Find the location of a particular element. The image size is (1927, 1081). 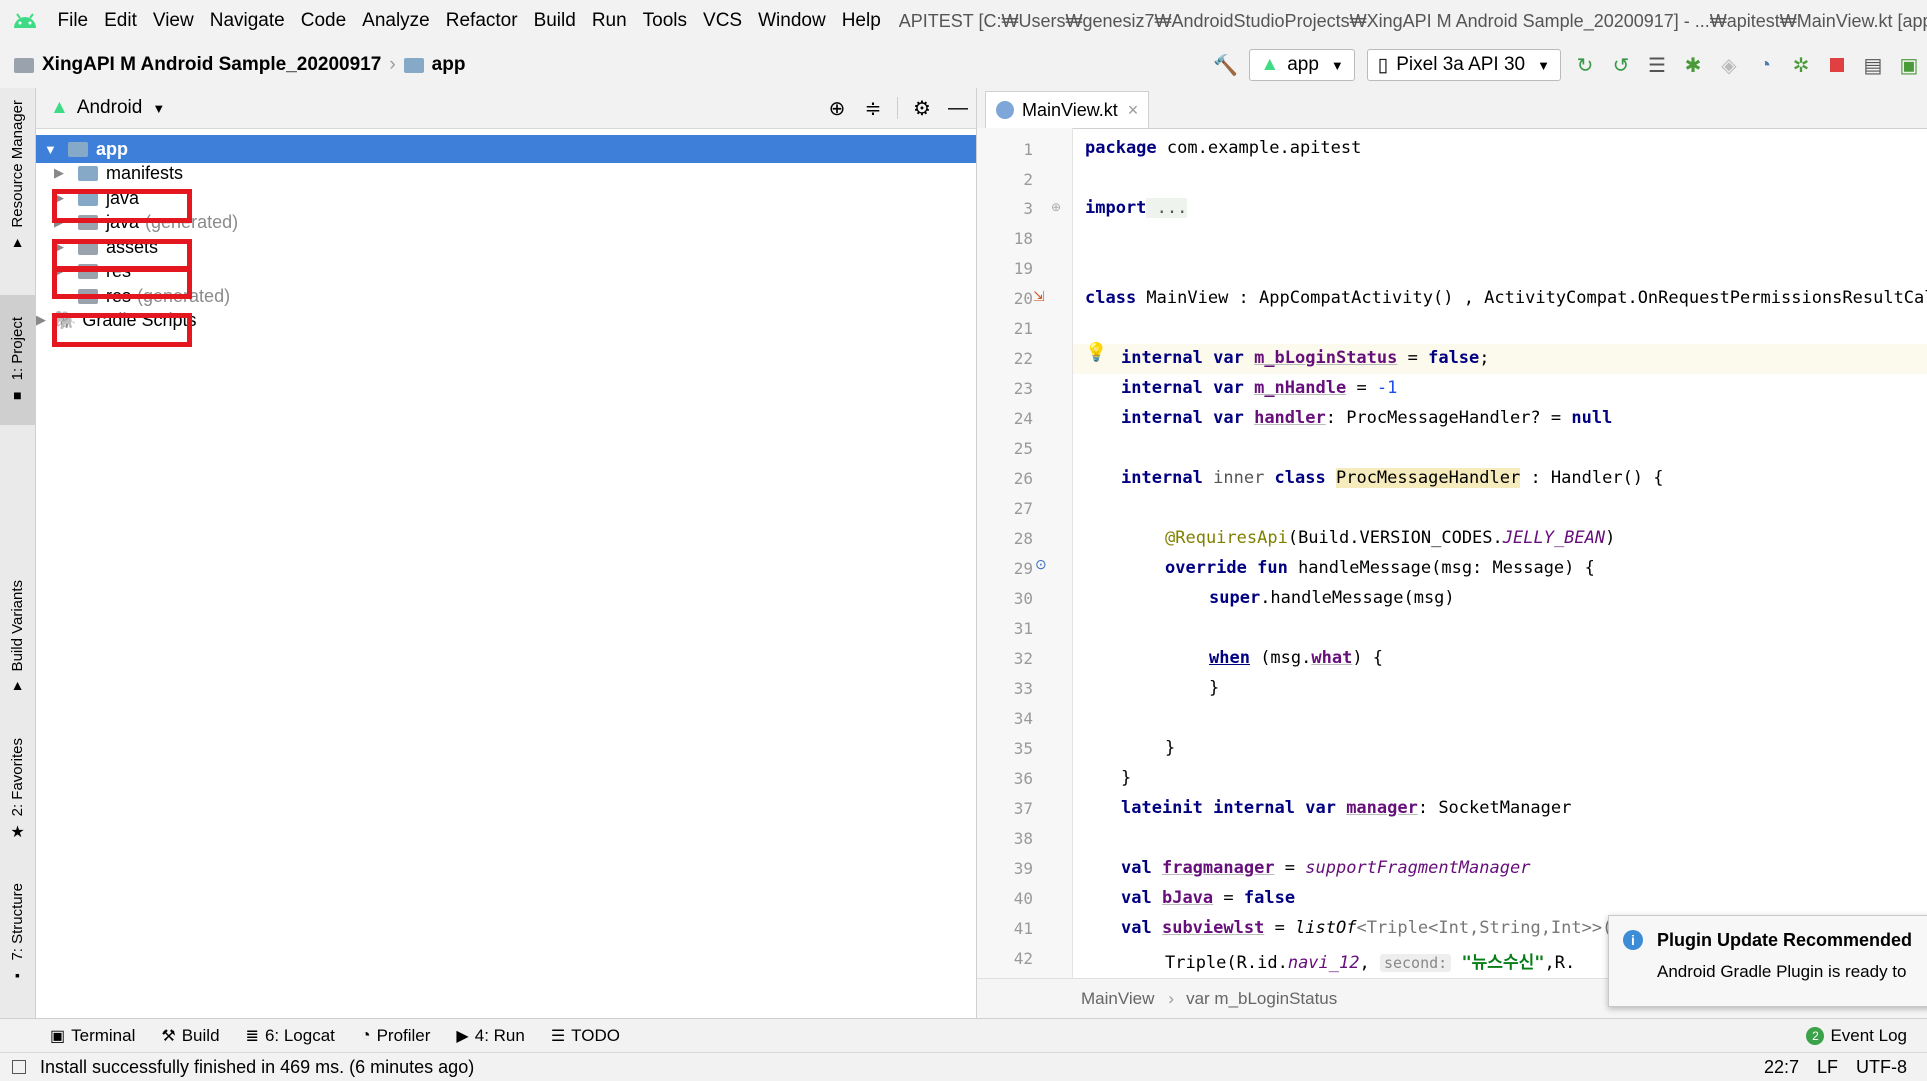

run-config-select: ▲ app ▼ is located at coordinates (1302, 65).